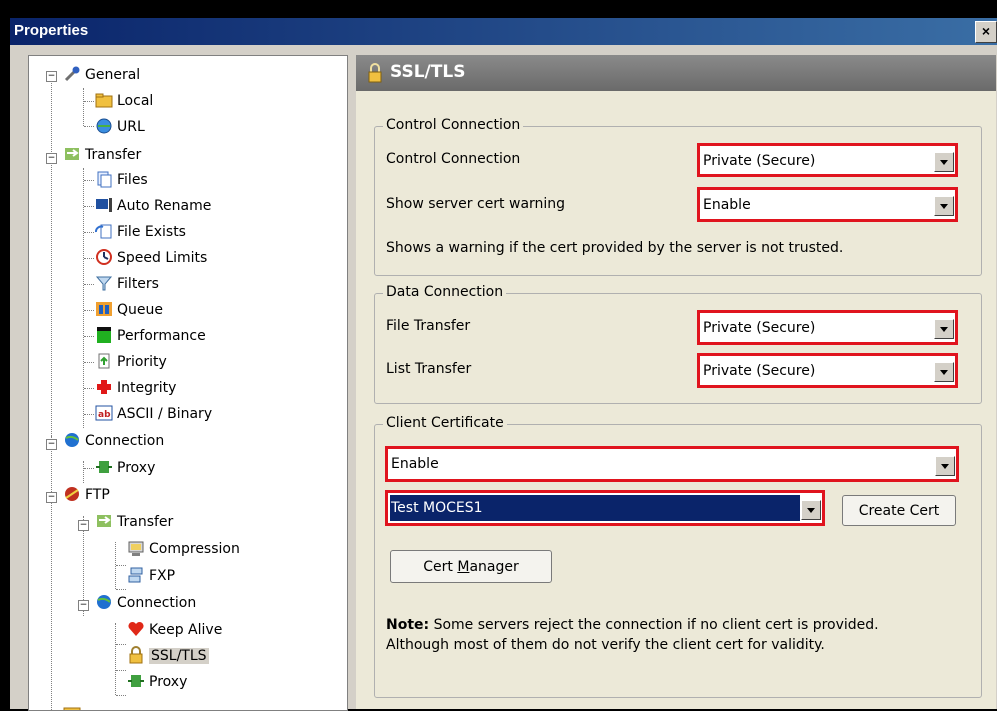 This screenshot has height=711, width=997. I want to click on control-connection-label: Control Connection, so click(453, 159).